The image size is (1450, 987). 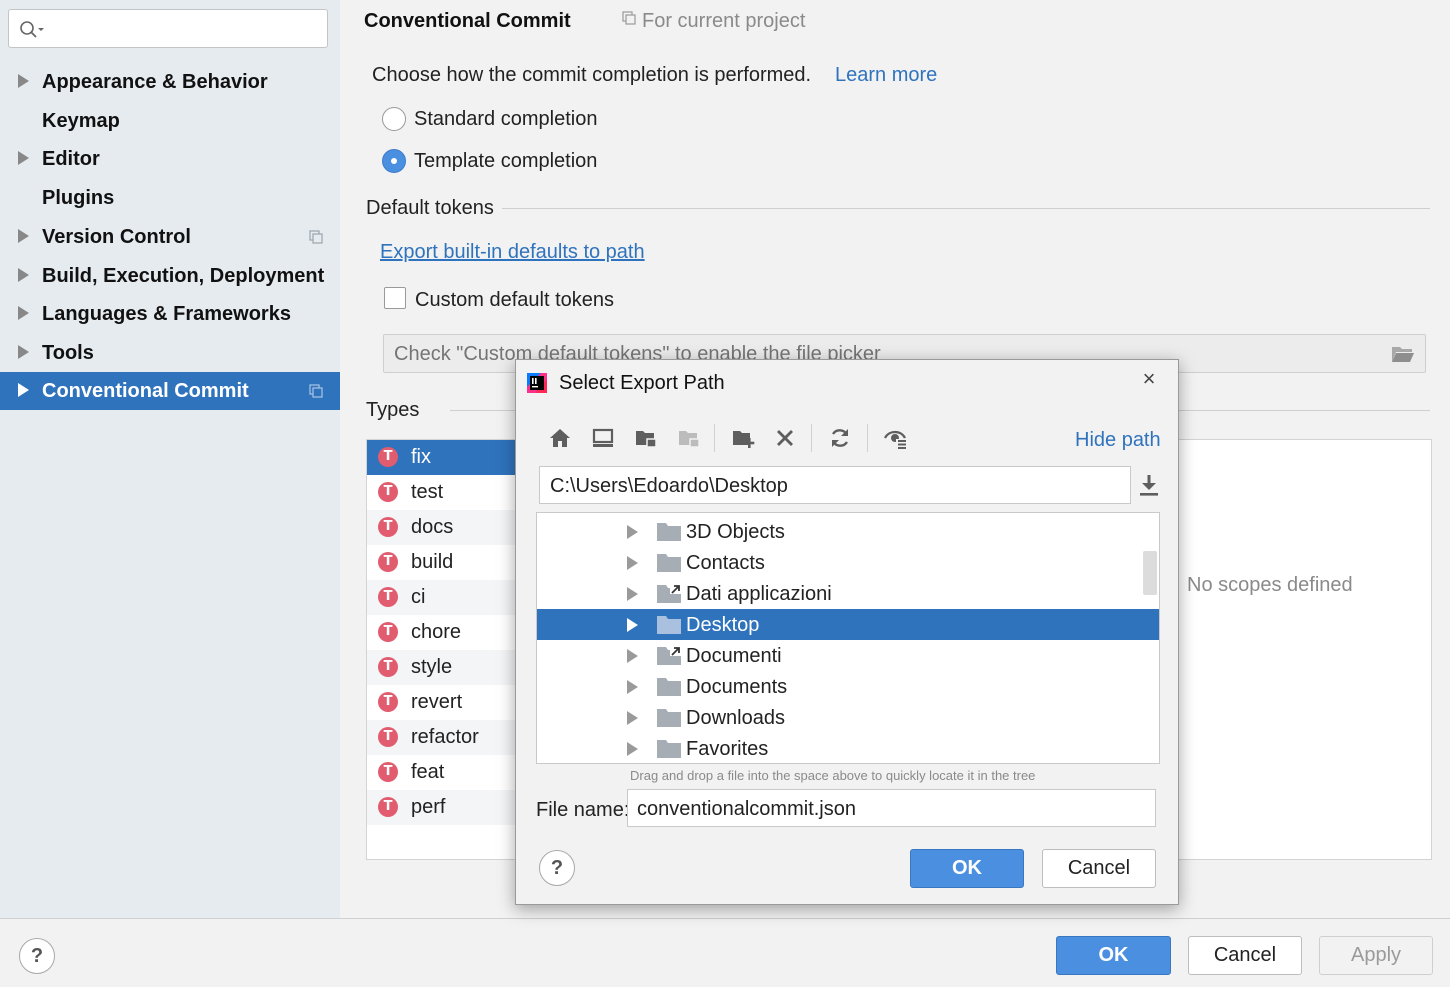 What do you see at coordinates (170, 198) in the screenshot?
I see `sidebar-item-plugins: Plugins` at bounding box center [170, 198].